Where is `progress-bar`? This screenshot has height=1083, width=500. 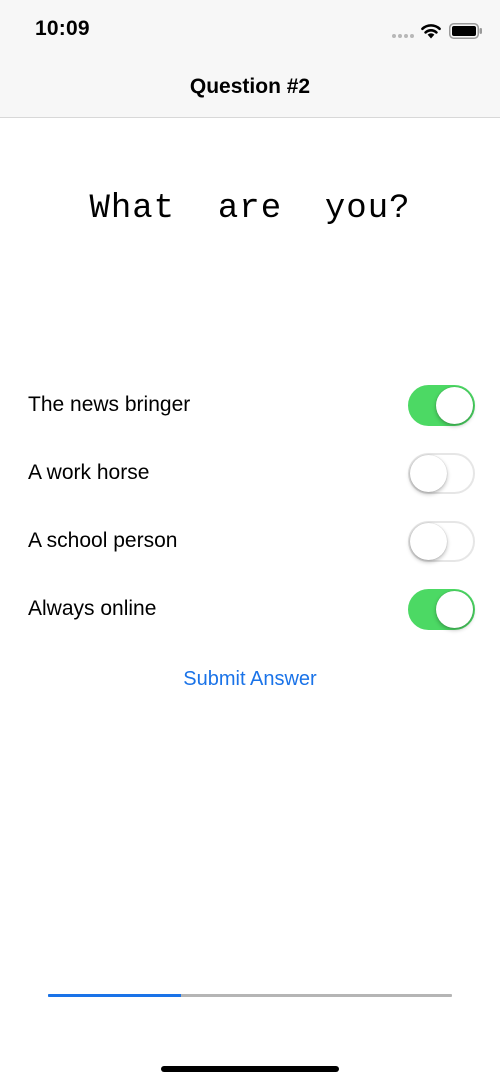 progress-bar is located at coordinates (250, 995).